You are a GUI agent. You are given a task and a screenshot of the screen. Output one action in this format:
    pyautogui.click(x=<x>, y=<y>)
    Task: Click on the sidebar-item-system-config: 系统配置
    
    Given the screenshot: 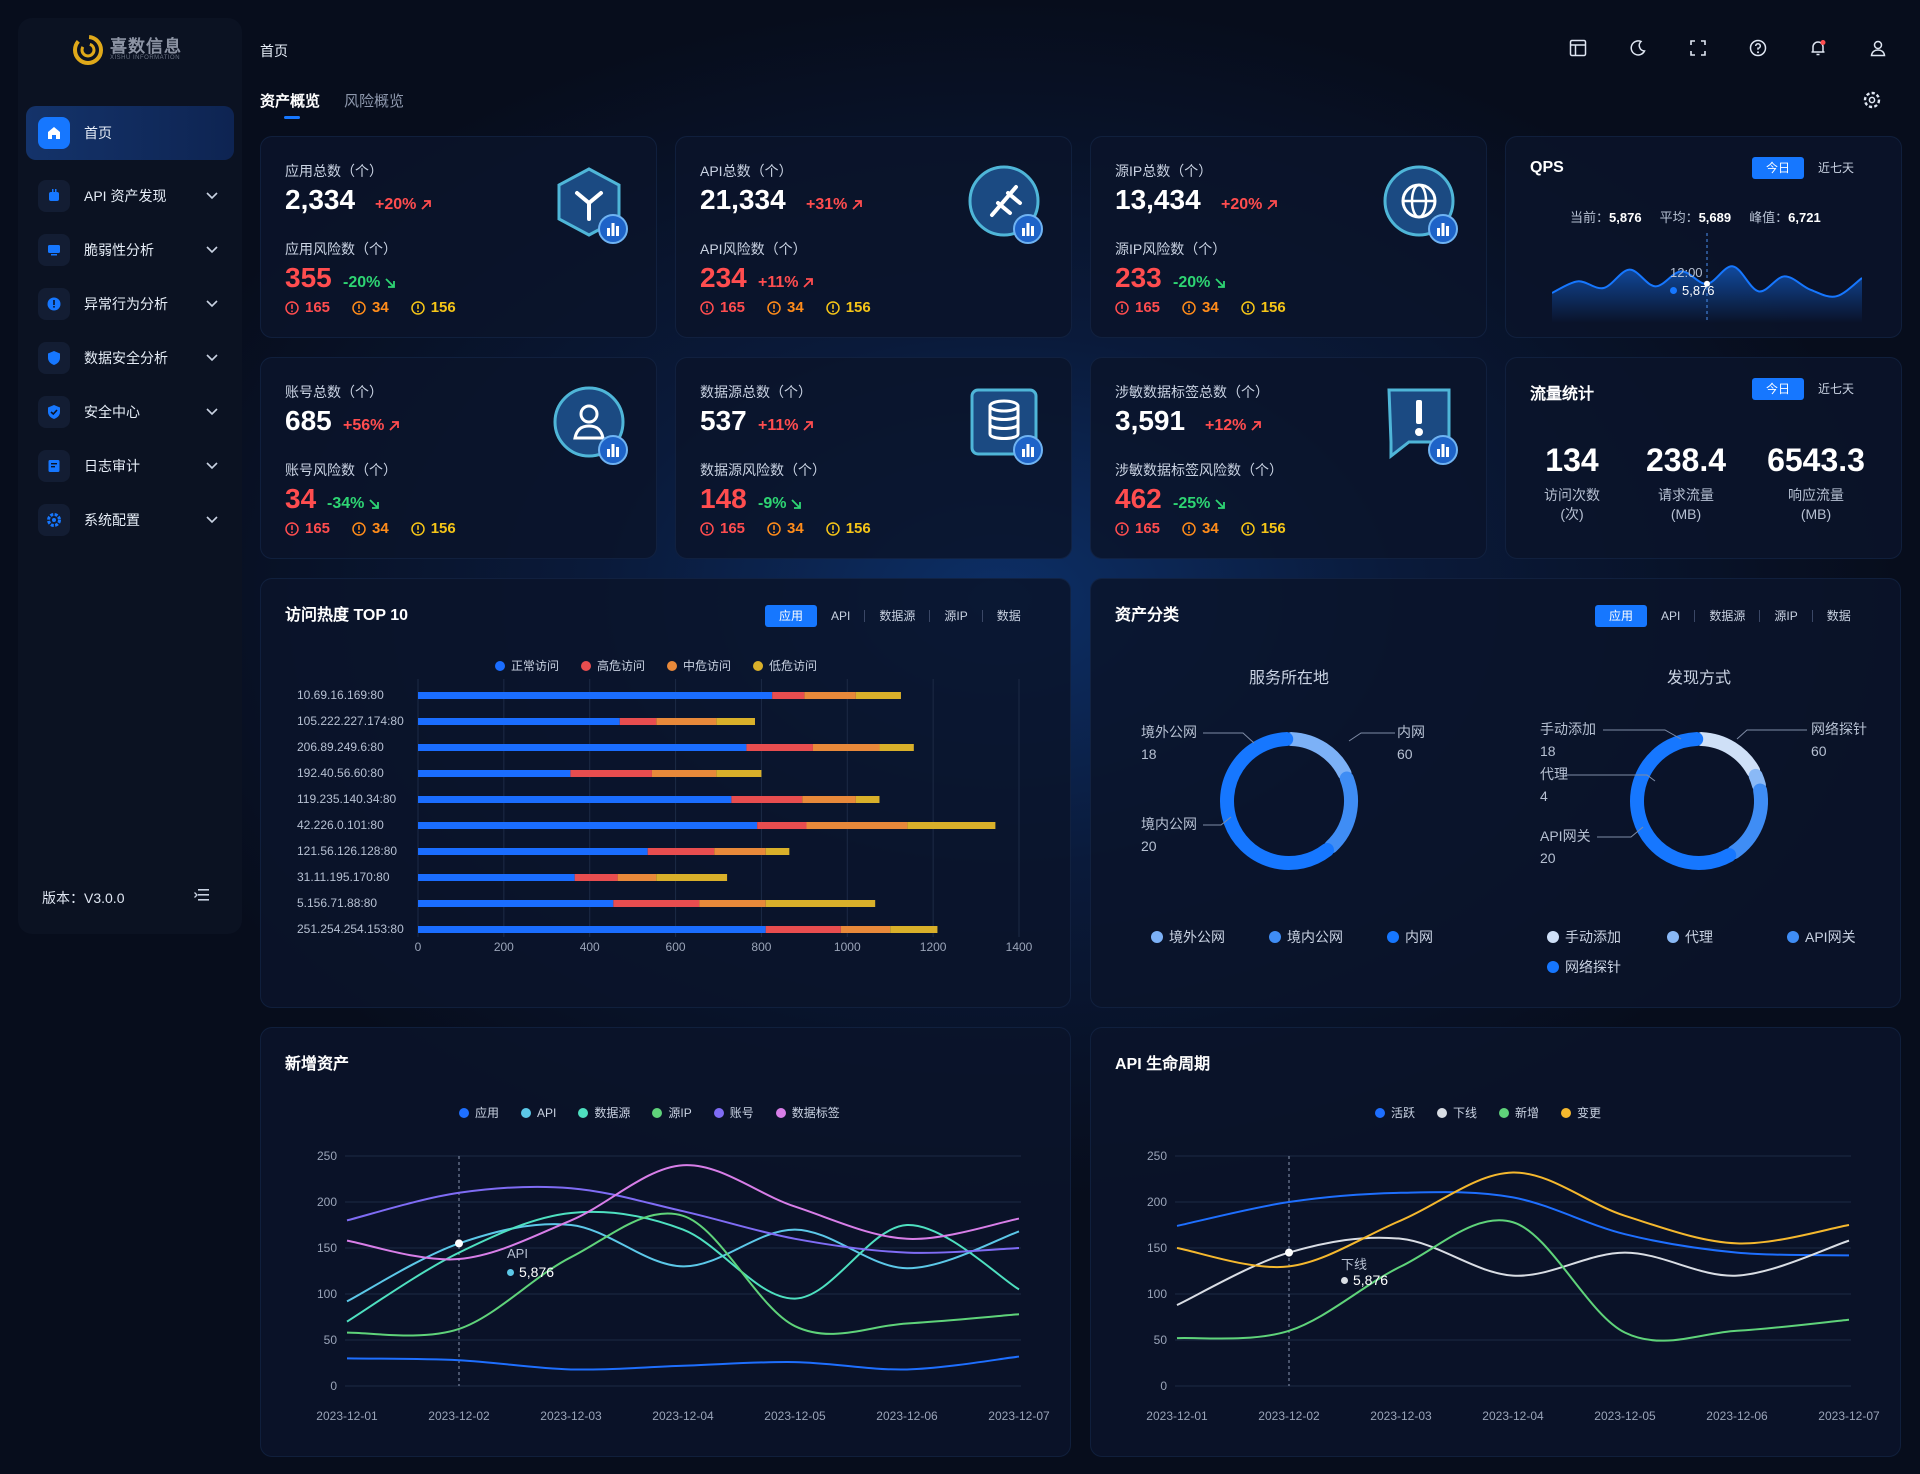 What is the action you would take?
    pyautogui.click(x=130, y=520)
    